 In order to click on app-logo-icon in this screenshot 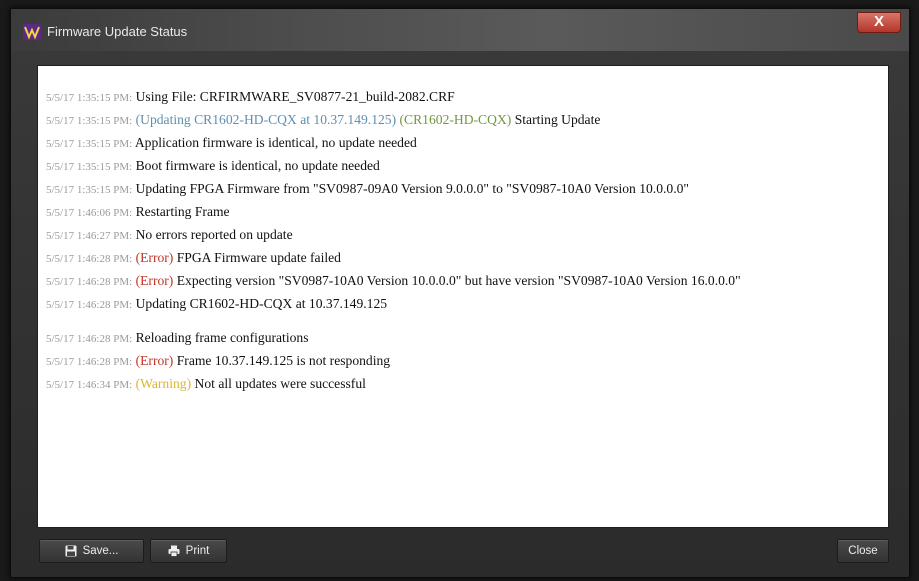, I will do `click(32, 32)`.